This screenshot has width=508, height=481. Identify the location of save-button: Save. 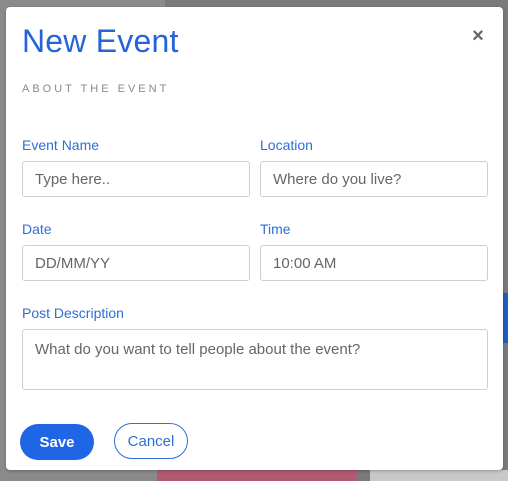
(57, 442).